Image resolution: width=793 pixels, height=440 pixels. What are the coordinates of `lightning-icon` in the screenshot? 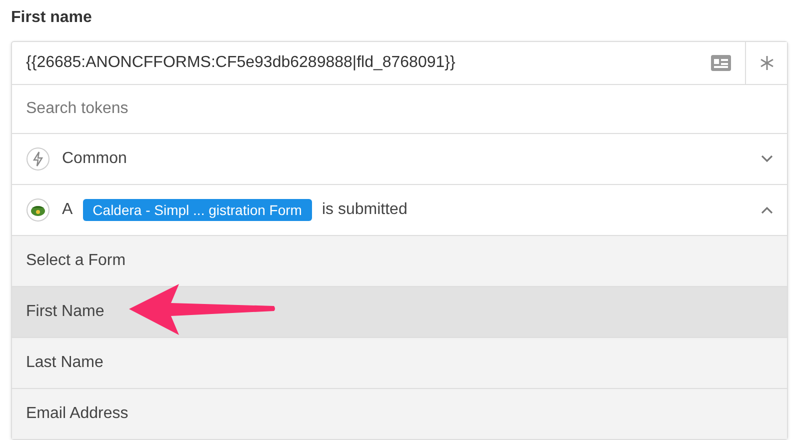 It's located at (38, 159).